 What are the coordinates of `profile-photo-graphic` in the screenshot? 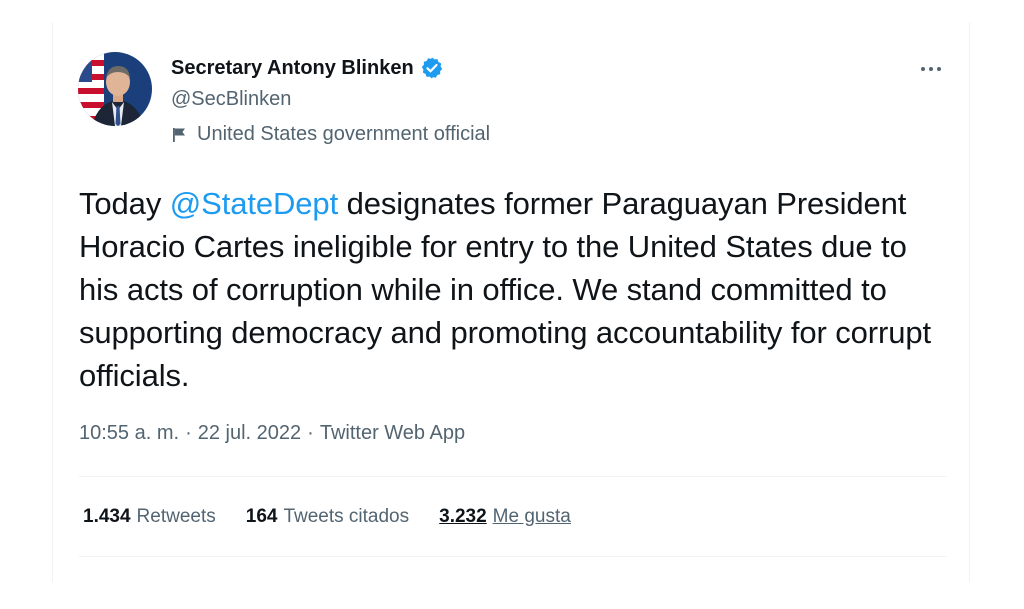 It's located at (115, 89).